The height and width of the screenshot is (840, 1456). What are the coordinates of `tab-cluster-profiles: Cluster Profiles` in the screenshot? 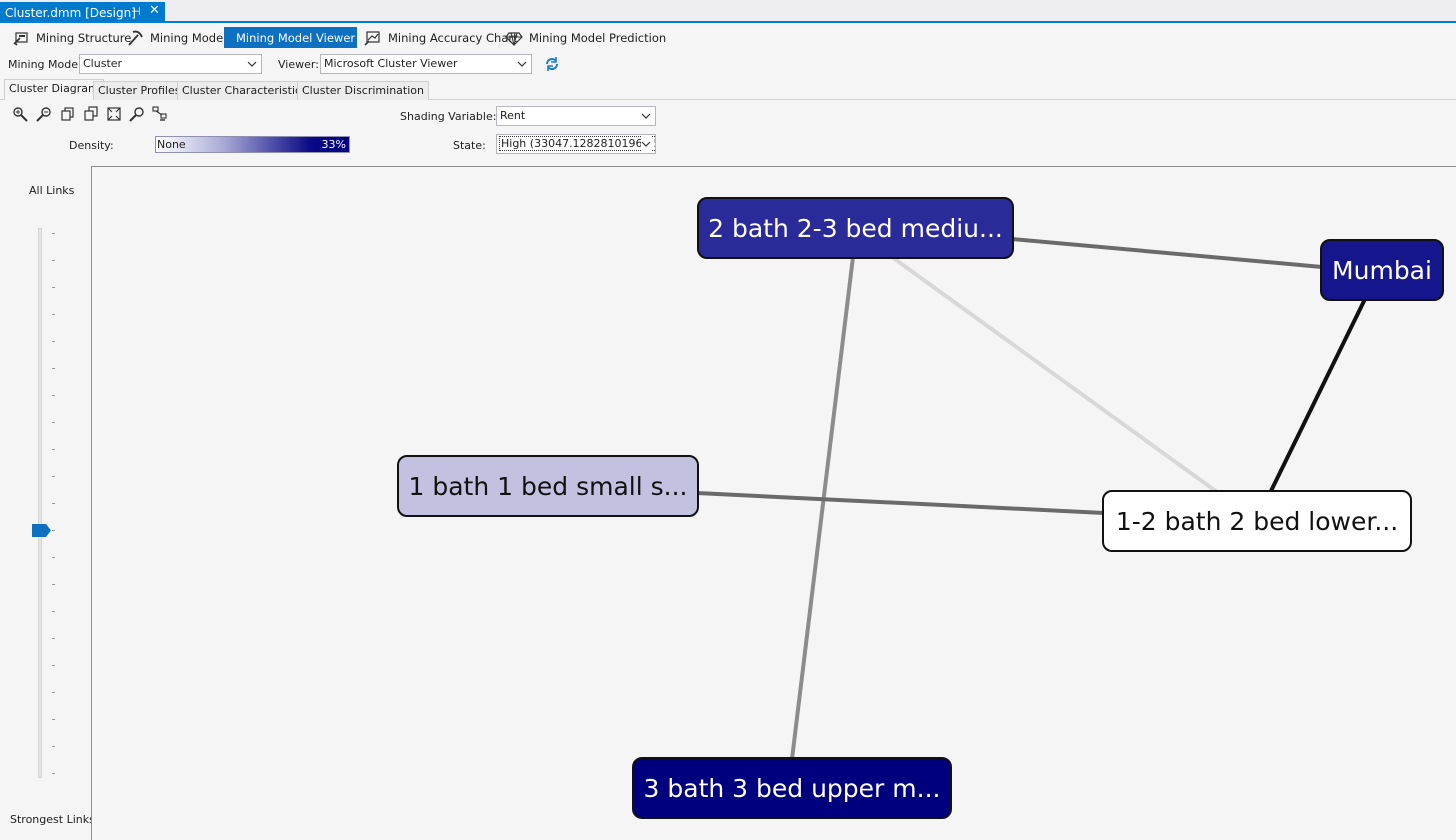 It's located at (139, 90).